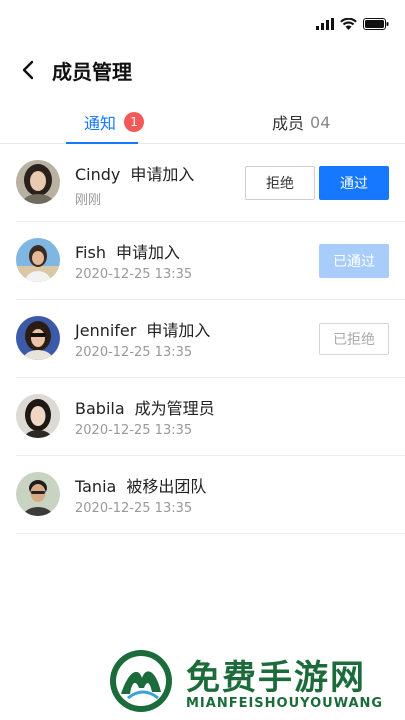 The width and height of the screenshot is (405, 720). Describe the element at coordinates (210, 183) in the screenshot. I see `list-item: Cindy 申请加入 刚刚 拒绝 通过` at that location.